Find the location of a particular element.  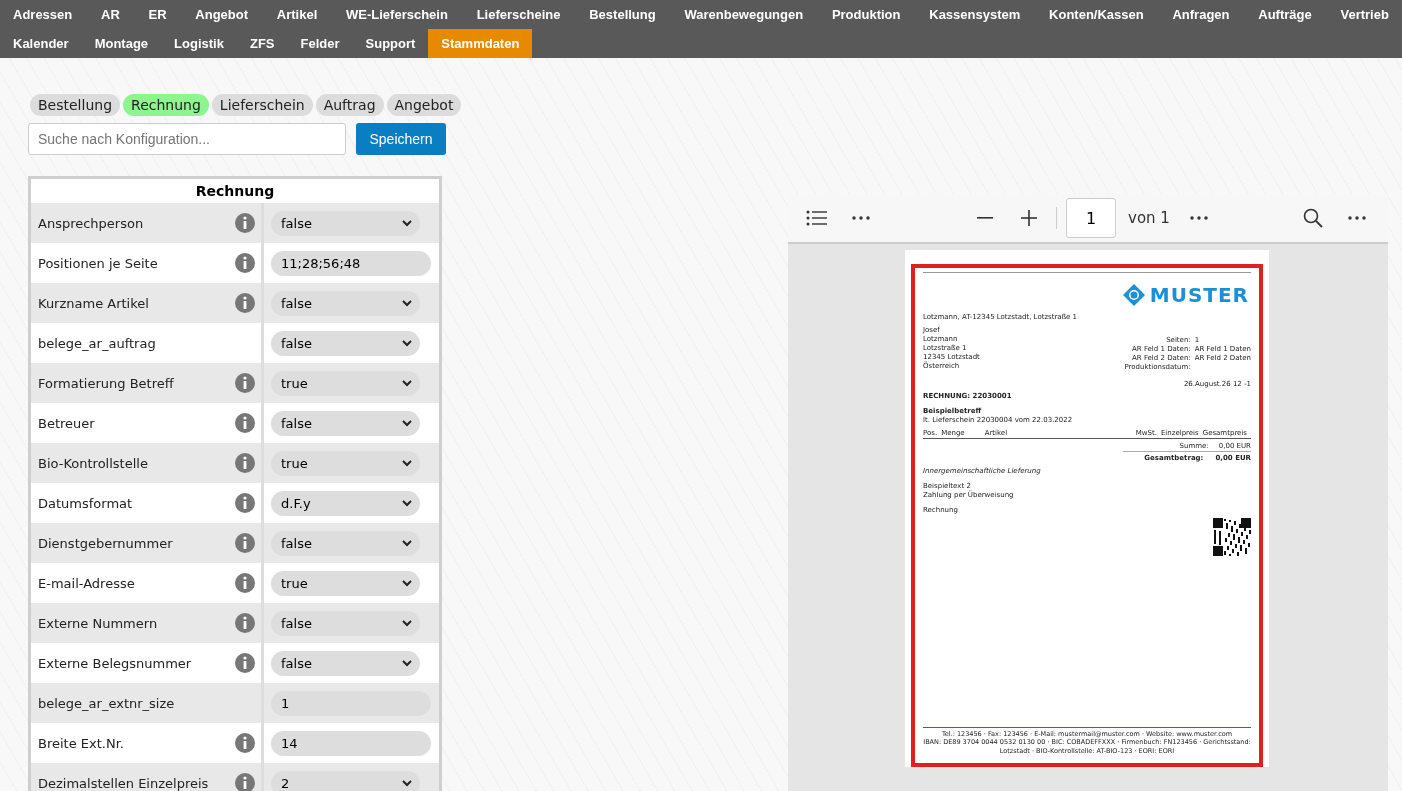

menu-tab: Logistik is located at coordinates (199, 43).